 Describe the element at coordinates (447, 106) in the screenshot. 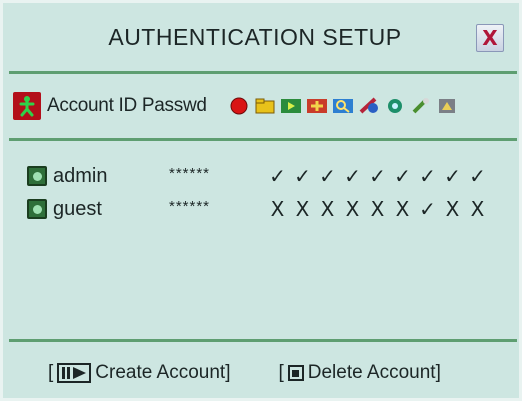

I see `system-icon` at that location.